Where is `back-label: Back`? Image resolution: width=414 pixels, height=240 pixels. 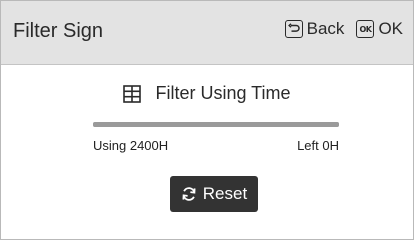 back-label: Back is located at coordinates (325, 28).